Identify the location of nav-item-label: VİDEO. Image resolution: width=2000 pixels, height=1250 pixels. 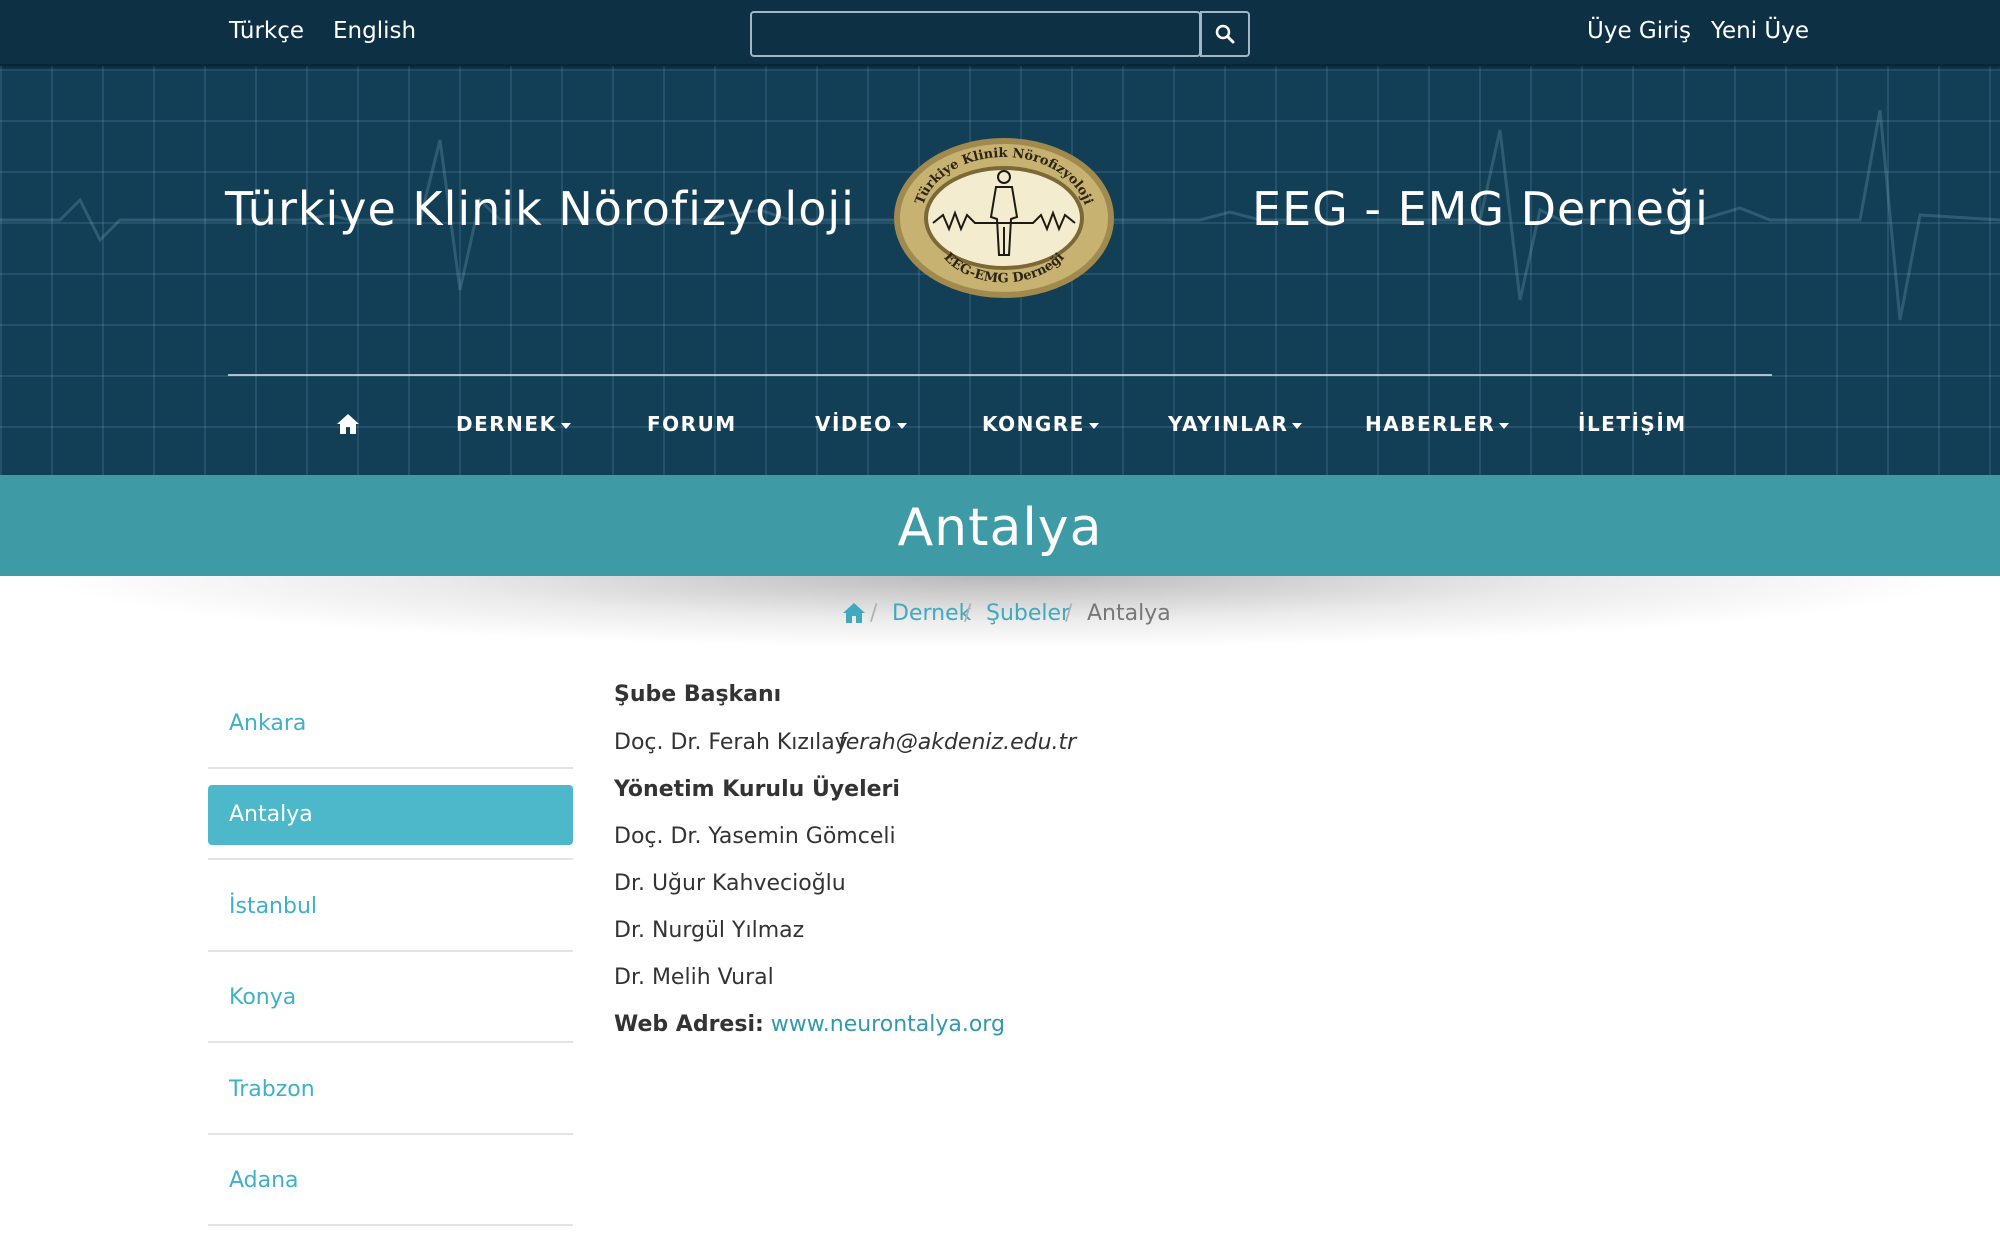
(854, 424).